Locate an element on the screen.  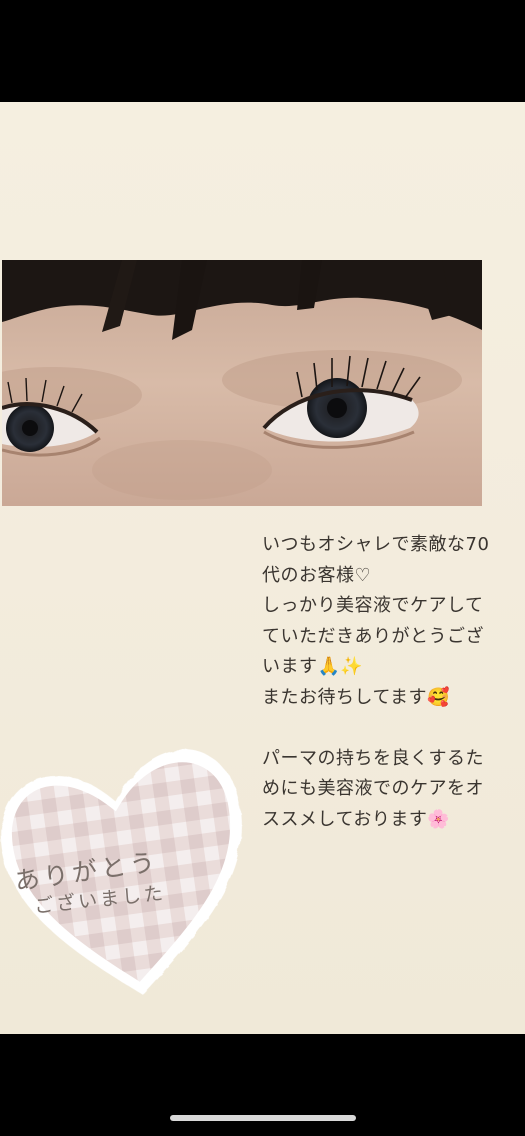
caption-gap is located at coordinates (387, 728).